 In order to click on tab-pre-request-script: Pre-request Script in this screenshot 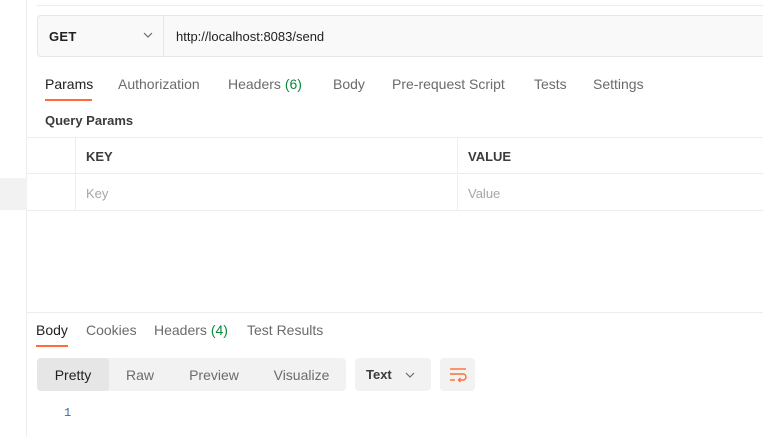, I will do `click(448, 89)`.